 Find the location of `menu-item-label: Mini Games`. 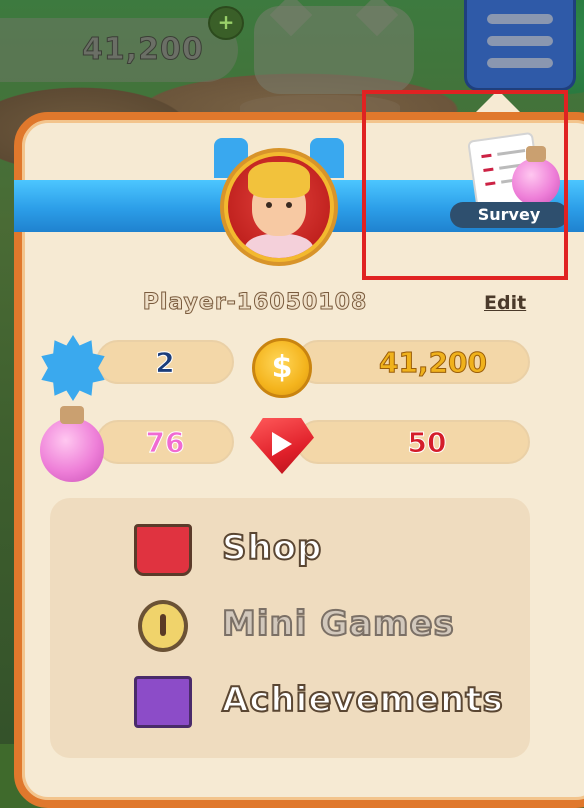

menu-item-label: Mini Games is located at coordinates (338, 624).